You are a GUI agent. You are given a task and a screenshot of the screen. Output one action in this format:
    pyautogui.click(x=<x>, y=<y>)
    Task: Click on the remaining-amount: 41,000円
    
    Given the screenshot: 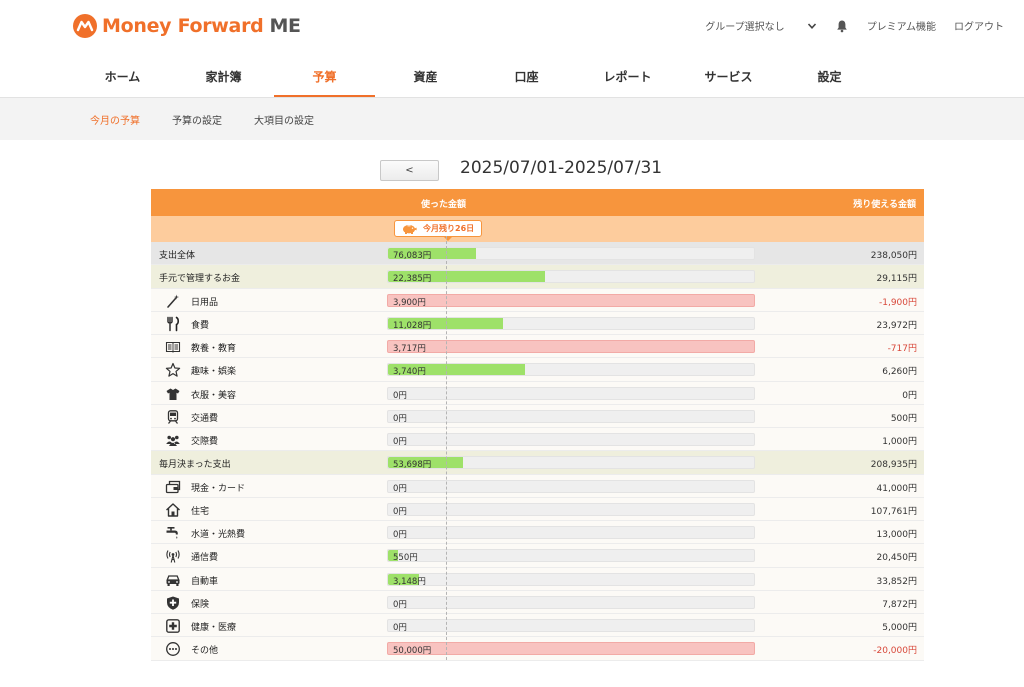 What is the action you would take?
    pyautogui.click(x=897, y=488)
    